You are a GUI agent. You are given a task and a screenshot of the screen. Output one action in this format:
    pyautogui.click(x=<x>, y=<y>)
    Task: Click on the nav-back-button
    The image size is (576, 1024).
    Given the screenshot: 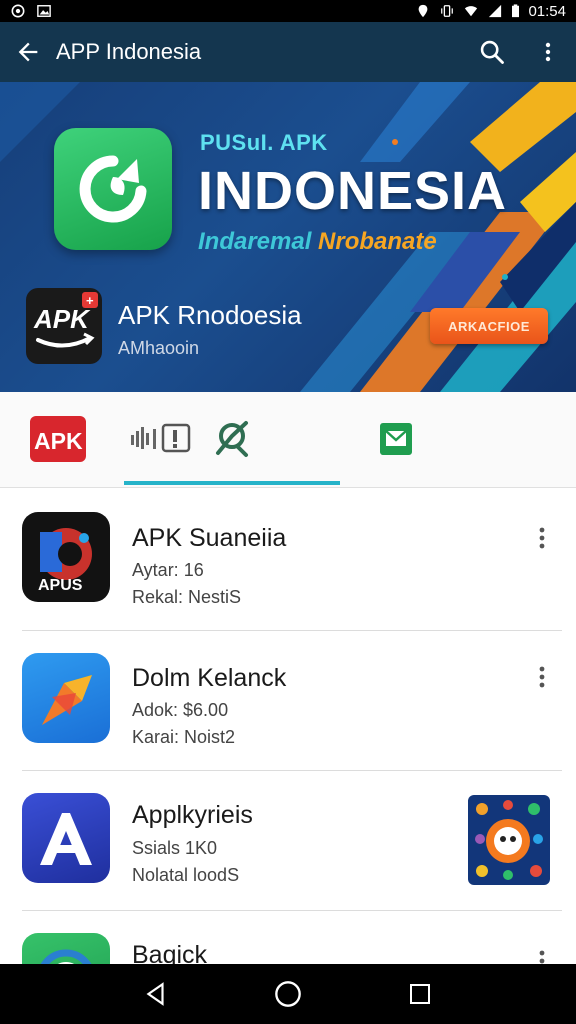 What is the action you would take?
    pyautogui.click(x=156, y=994)
    